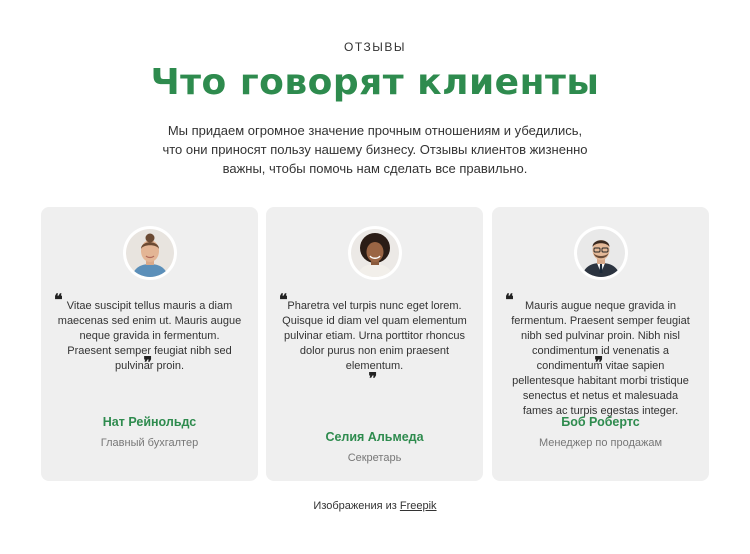 The height and width of the screenshot is (554, 750). What do you see at coordinates (600, 422) in the screenshot?
I see `person-name: Боб Робертс` at bounding box center [600, 422].